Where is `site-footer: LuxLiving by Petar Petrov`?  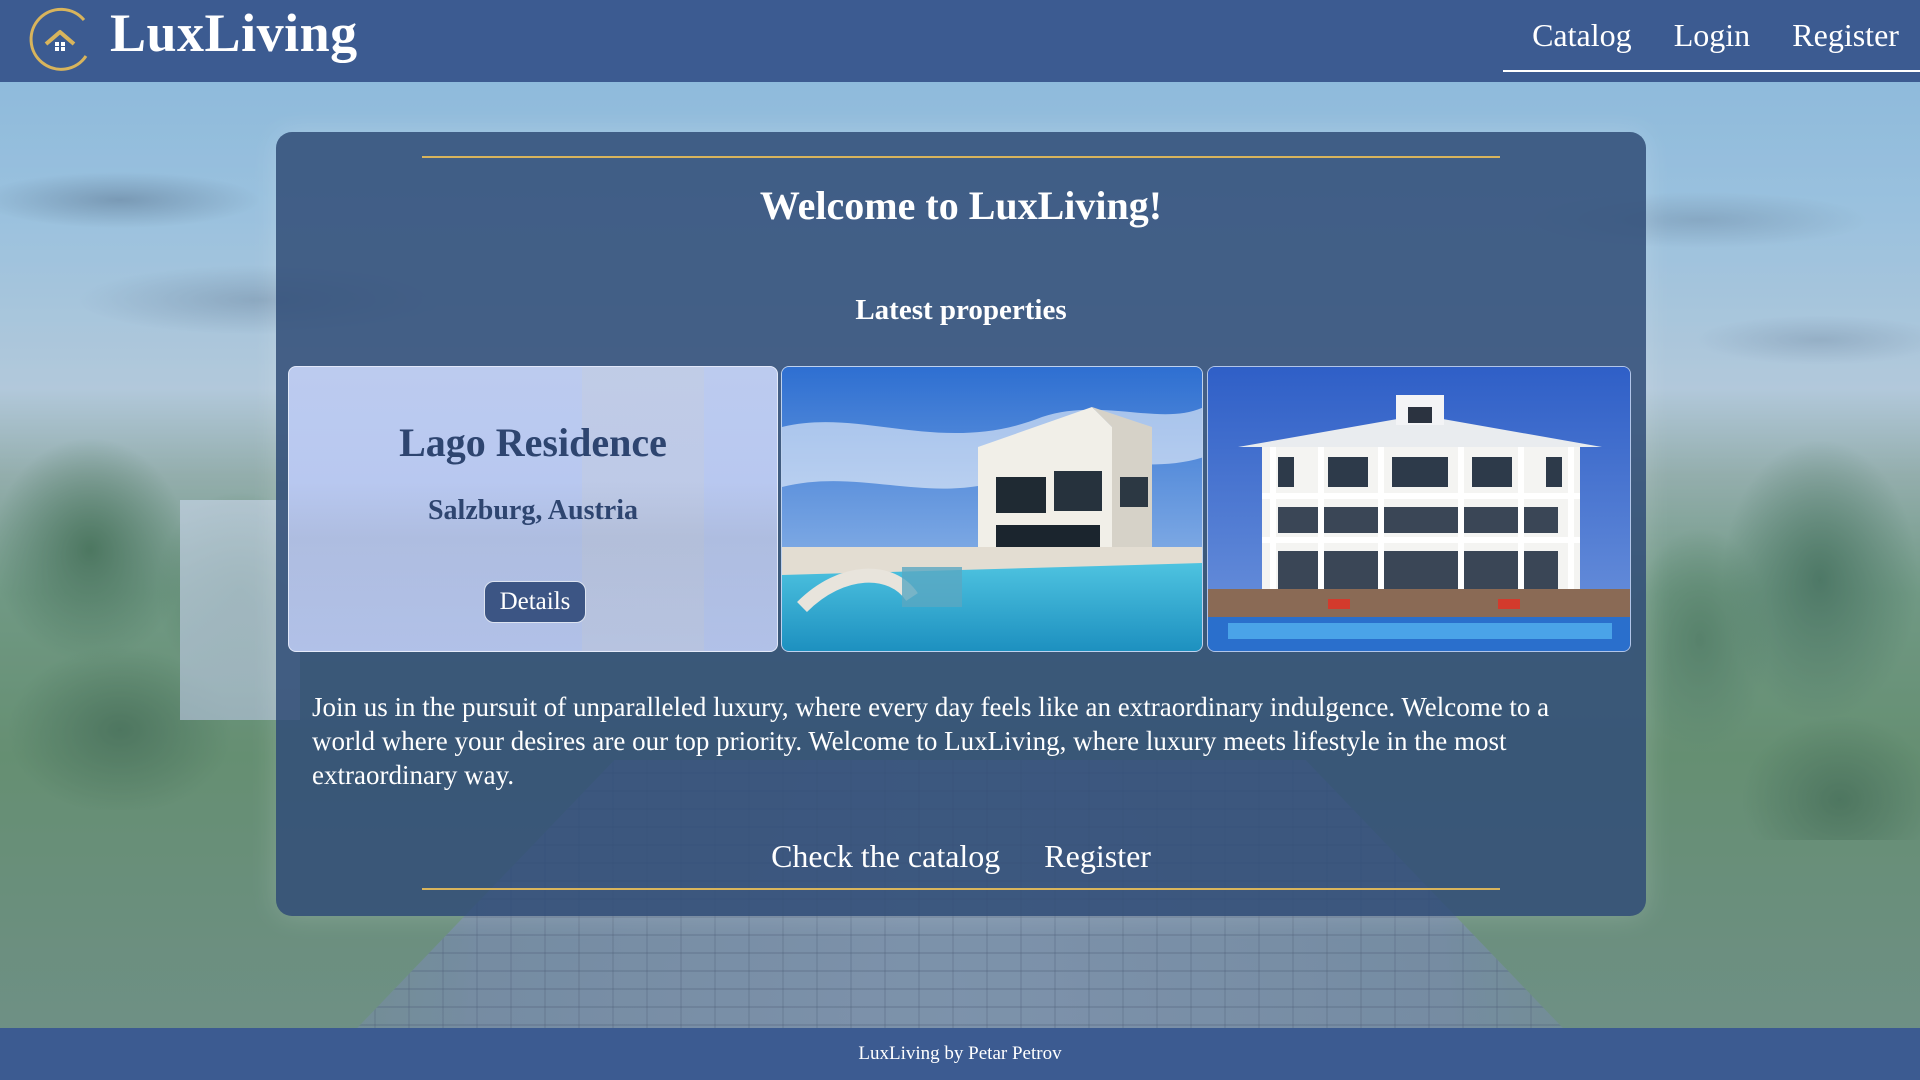 site-footer: LuxLiving by Petar Petrov is located at coordinates (960, 1054).